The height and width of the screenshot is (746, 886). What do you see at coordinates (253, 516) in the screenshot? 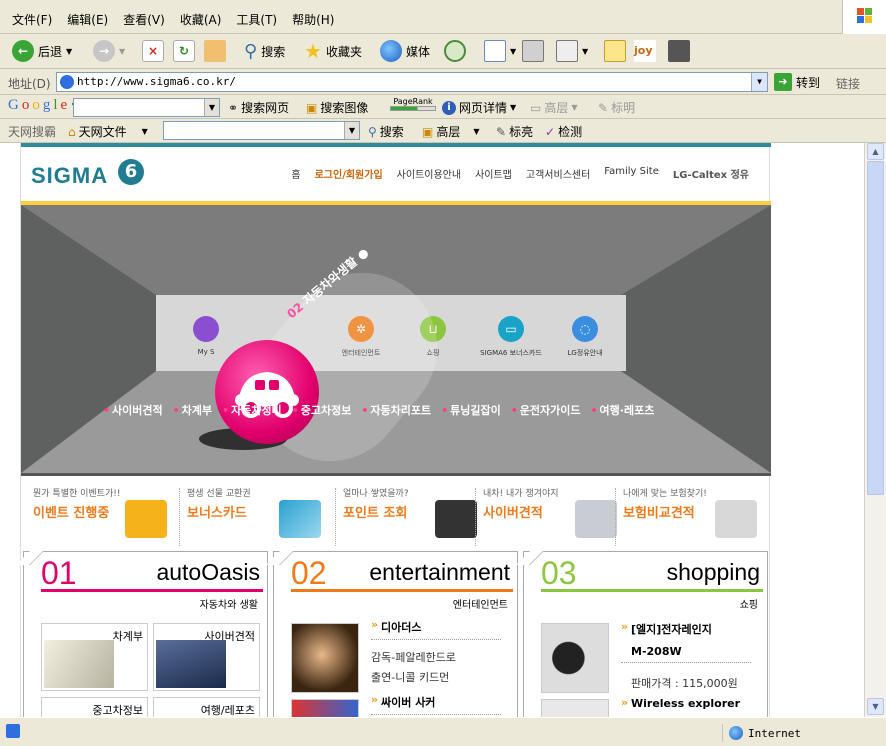
I see `promo-bonuscard: 평생 선물 교환권 보너스카드` at bounding box center [253, 516].